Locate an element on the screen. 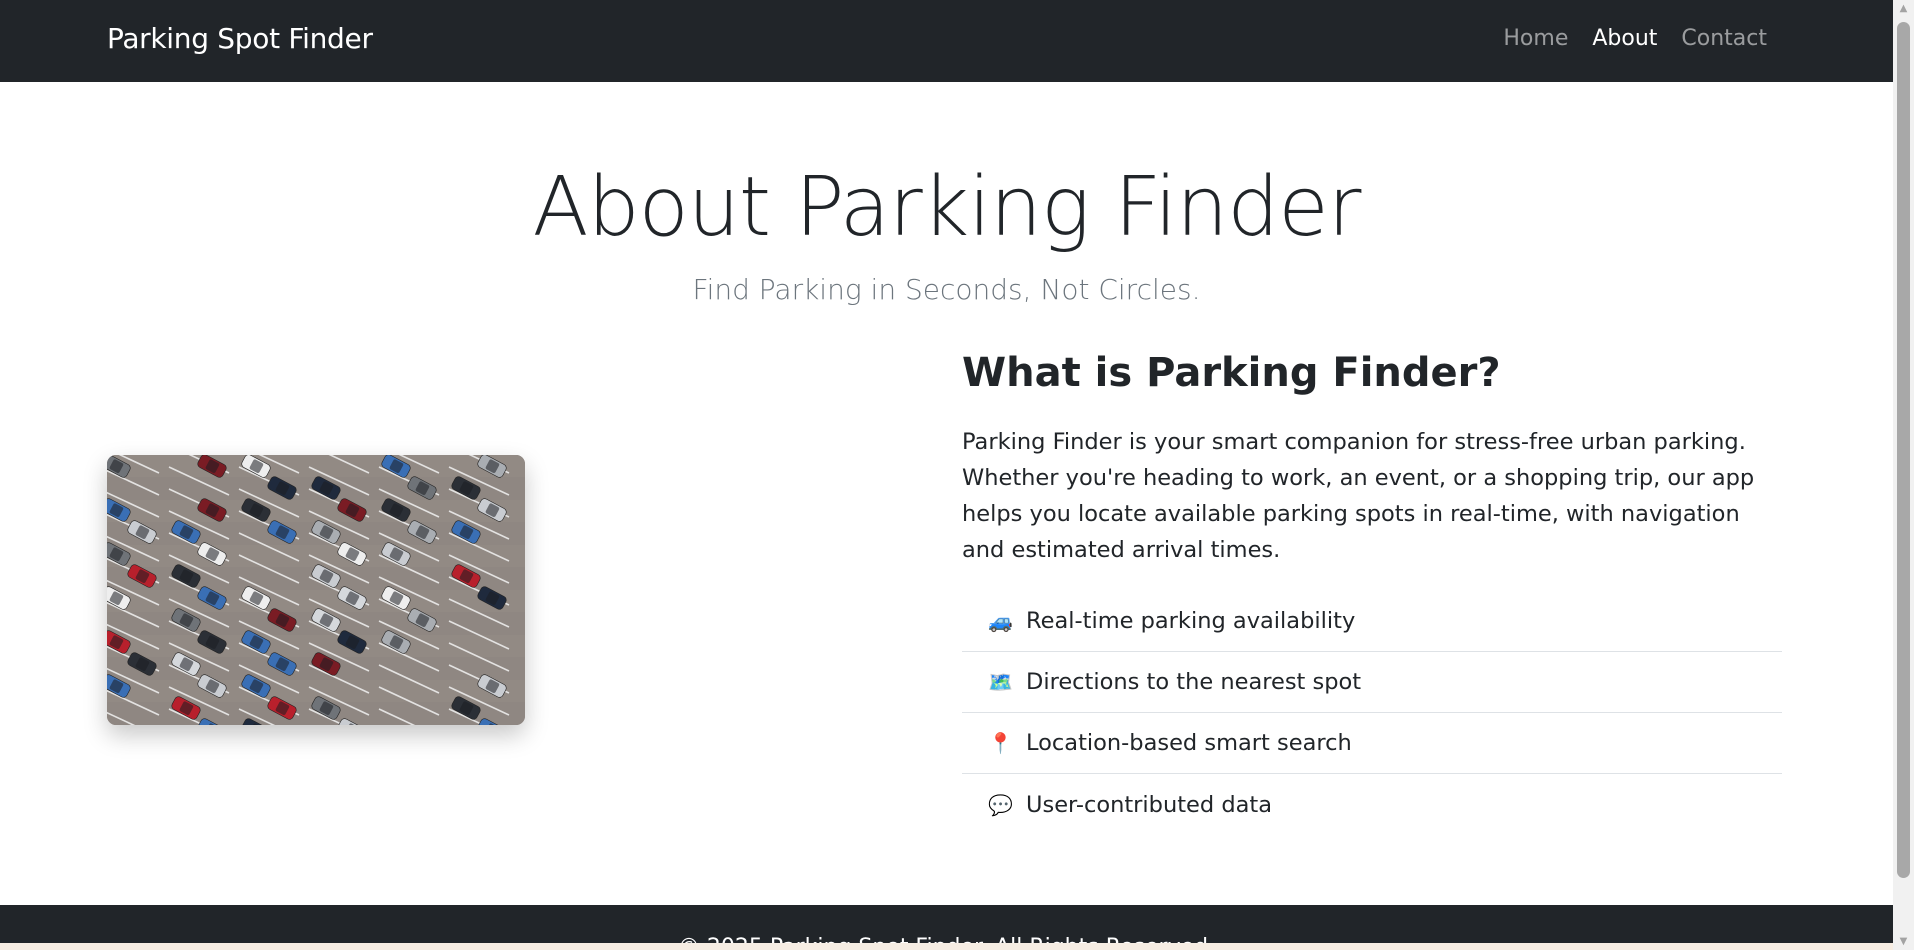 The image size is (1914, 950). parking-lot-illustration is located at coordinates (316, 590).